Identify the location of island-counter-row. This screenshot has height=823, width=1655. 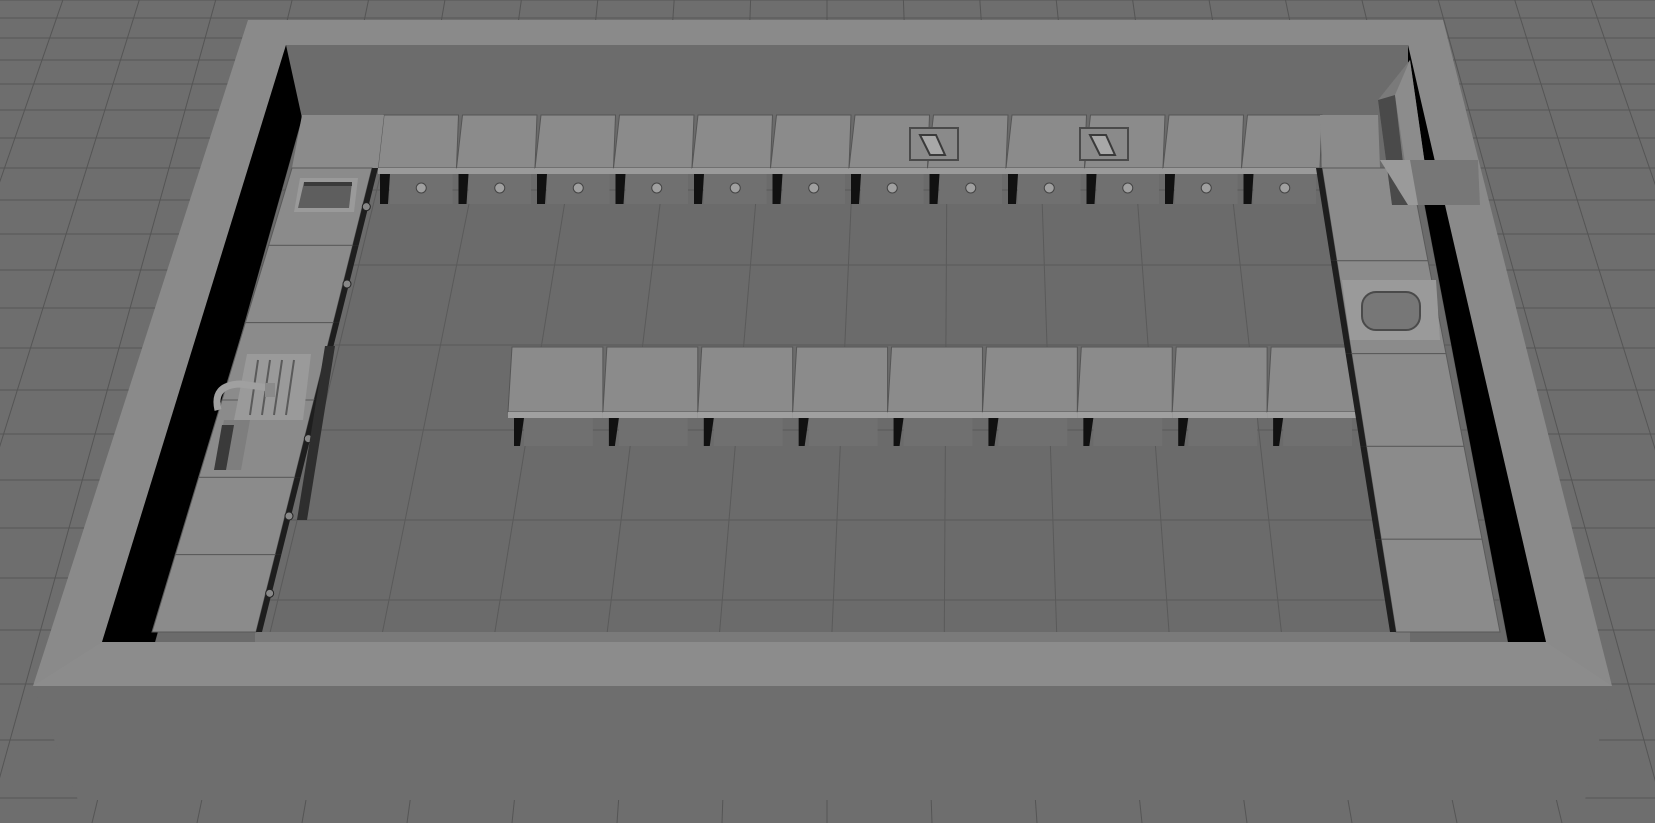
(935, 396).